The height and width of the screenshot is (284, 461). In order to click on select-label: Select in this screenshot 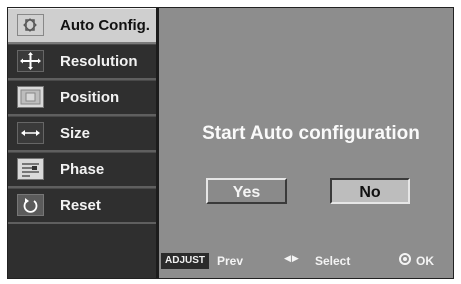, I will do `click(333, 261)`.